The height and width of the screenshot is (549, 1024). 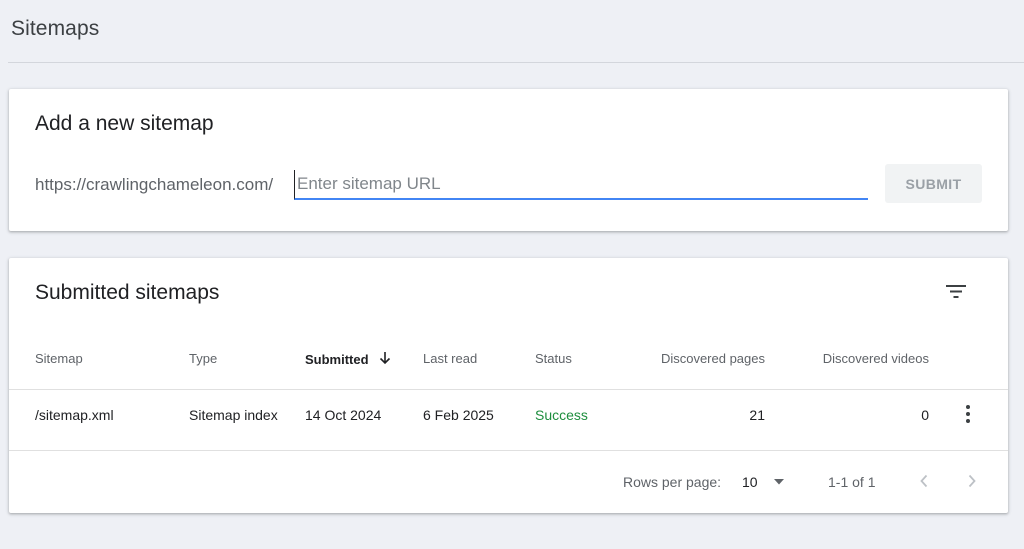 What do you see at coordinates (864, 358) in the screenshot?
I see `column-header-discovered-videos: Discovered videos` at bounding box center [864, 358].